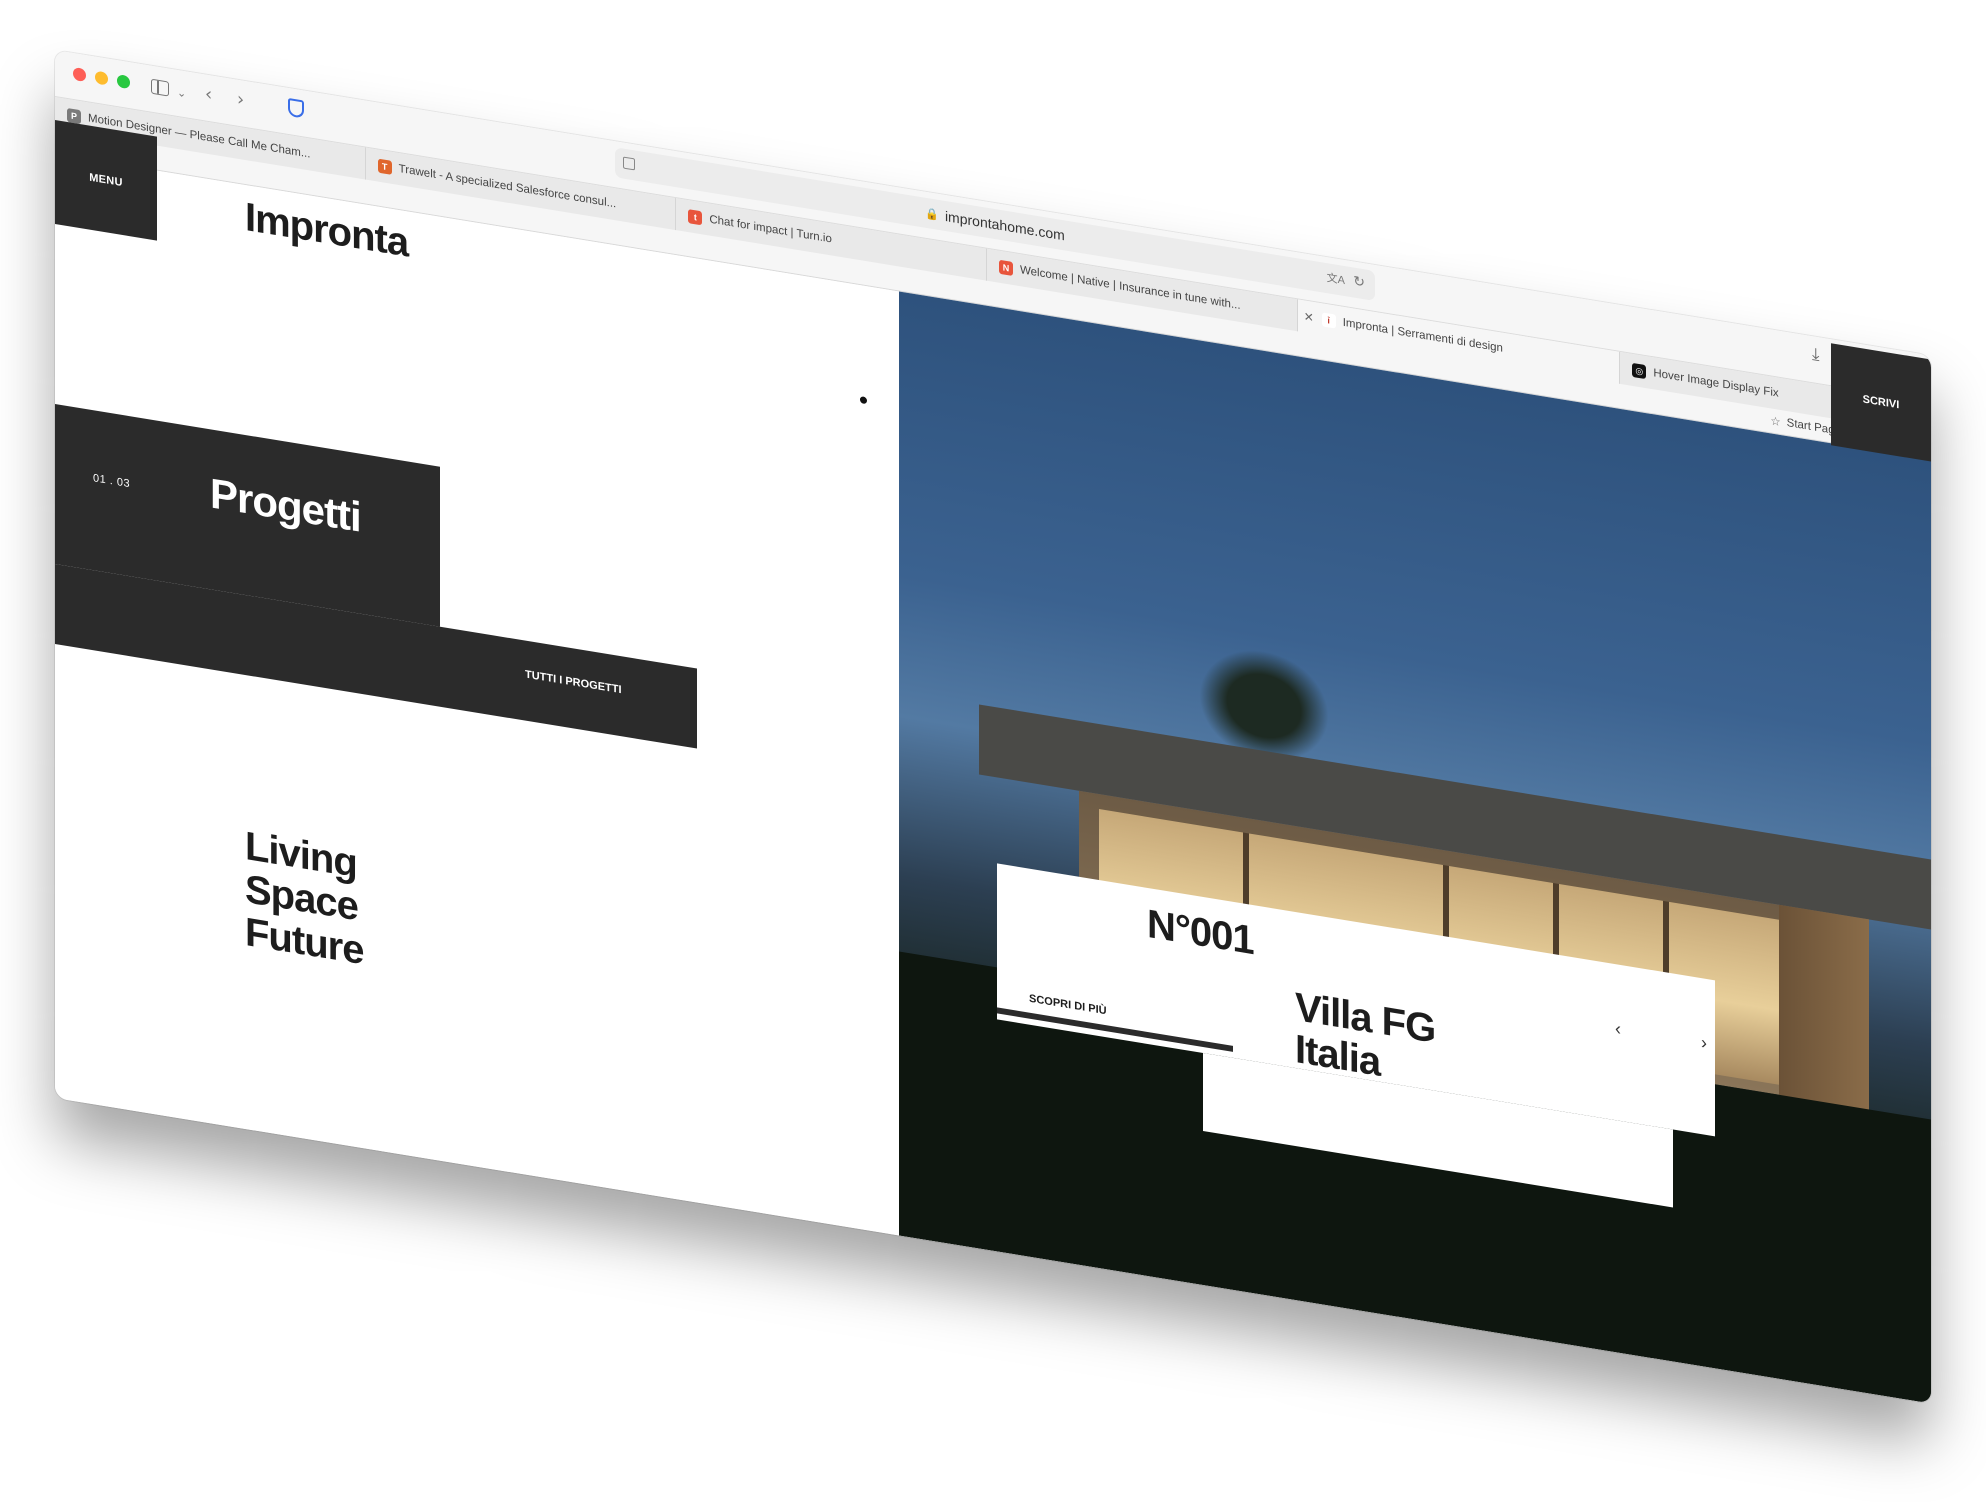  Describe the element at coordinates (695, 217) in the screenshot. I see `tab-favicon-icon: t` at that location.